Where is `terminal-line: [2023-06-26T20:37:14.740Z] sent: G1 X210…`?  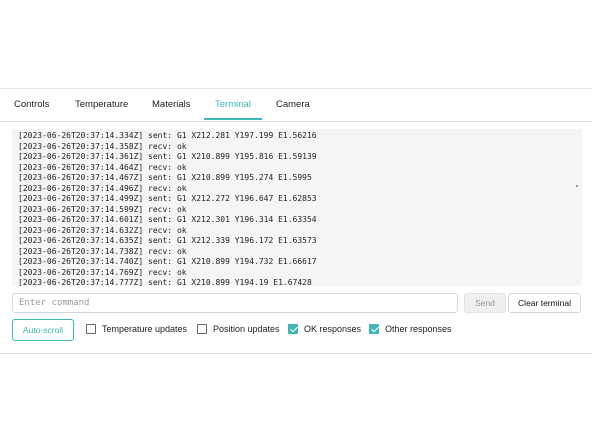
terminal-line: [2023-06-26T20:37:14.740Z] sent: G1 X210… is located at coordinates (167, 261).